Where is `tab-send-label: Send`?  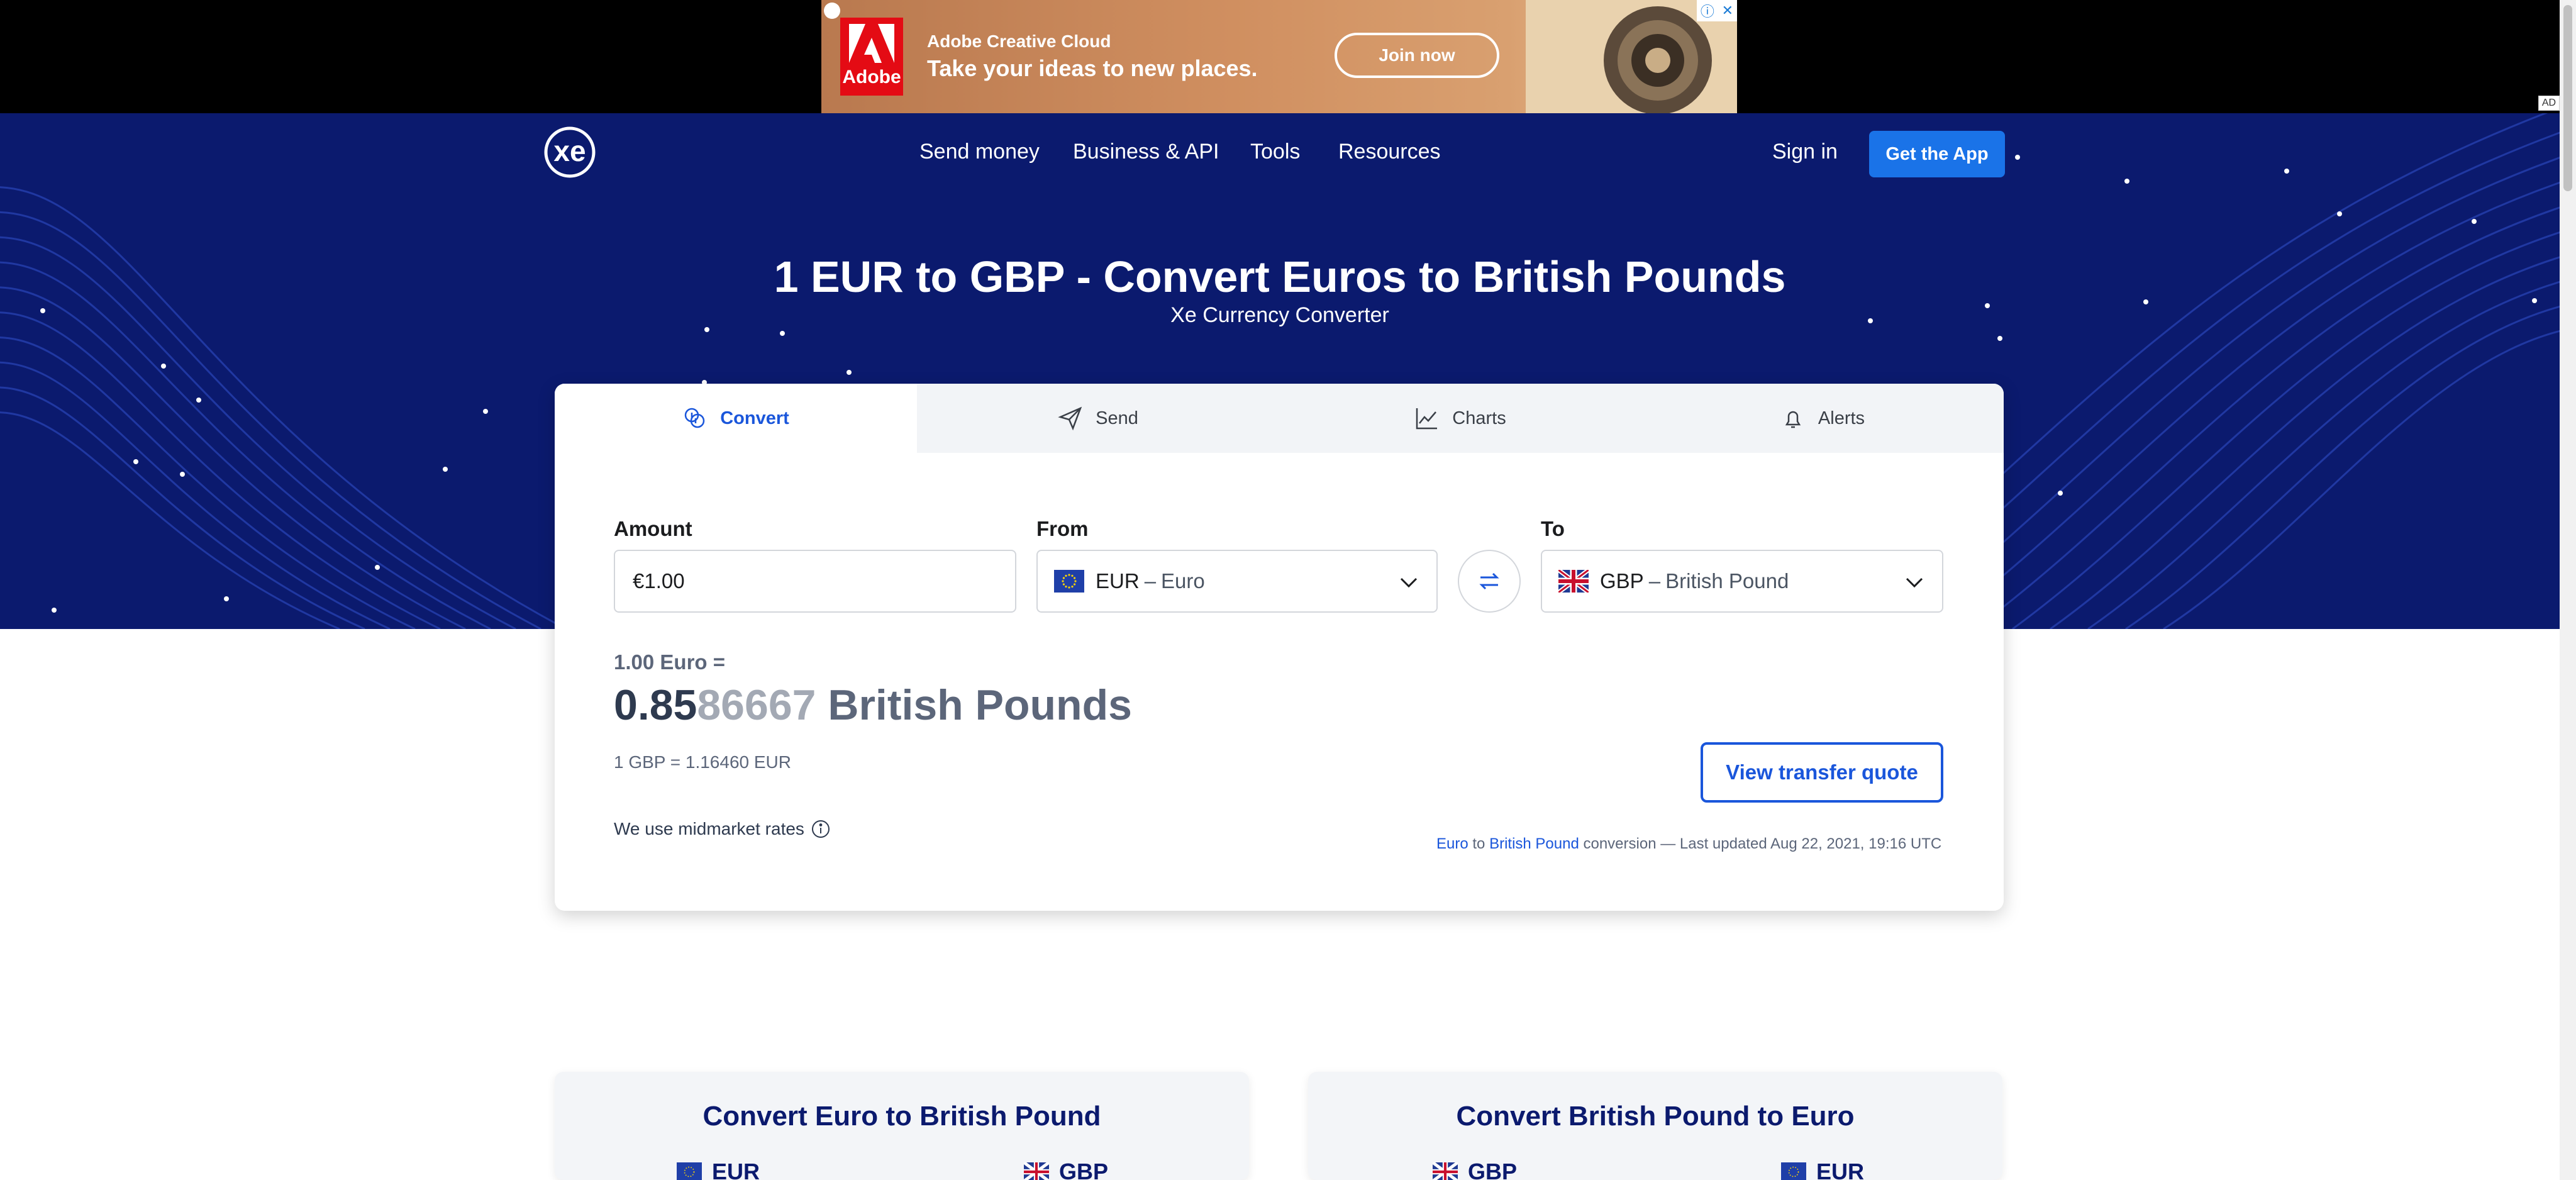 tab-send-label: Send is located at coordinates (1117, 418).